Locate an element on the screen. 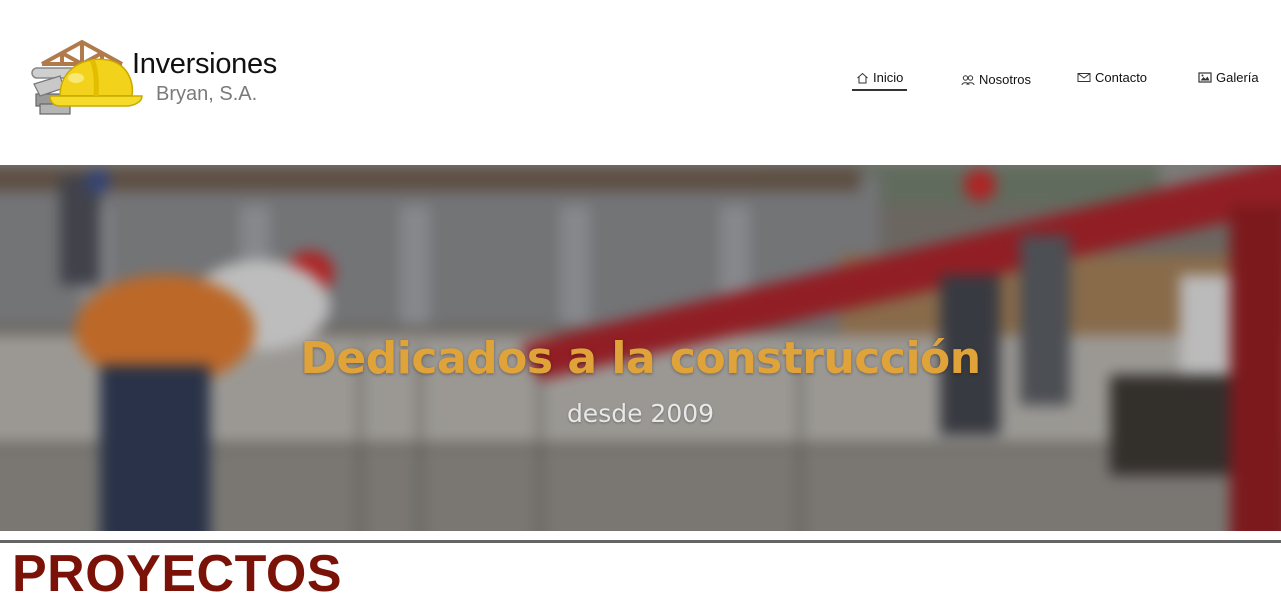 Image resolution: width=1281 pixels, height=616 pixels. nav-item-nosotros: Nosotros is located at coordinates (996, 81).